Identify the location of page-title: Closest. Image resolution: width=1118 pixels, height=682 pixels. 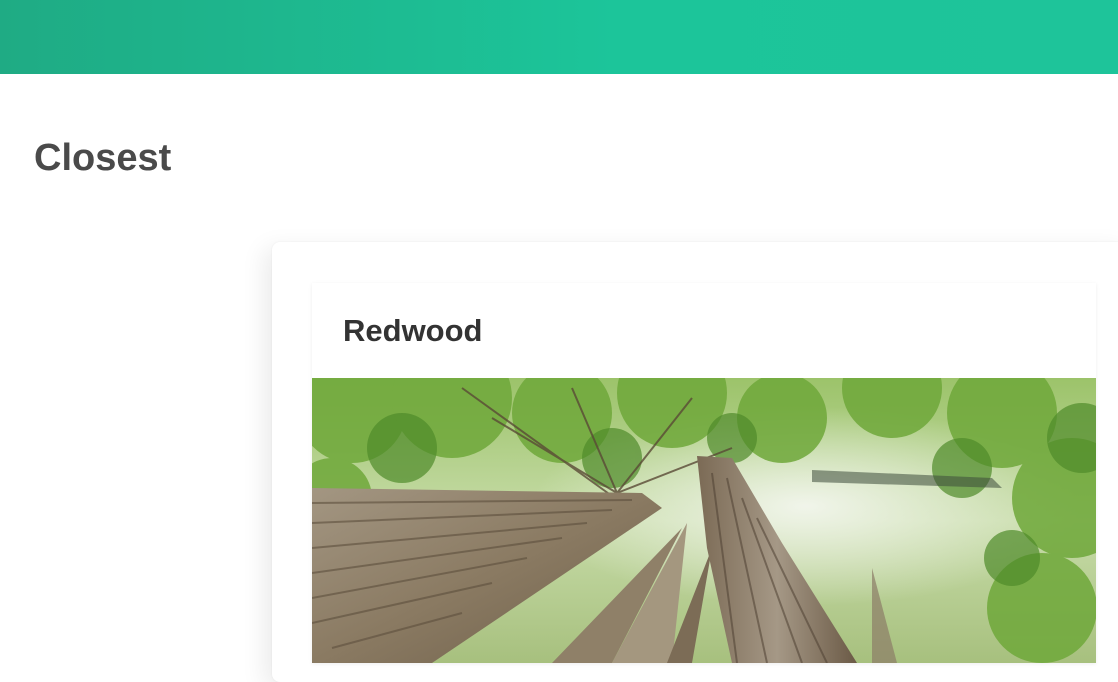
(103, 158).